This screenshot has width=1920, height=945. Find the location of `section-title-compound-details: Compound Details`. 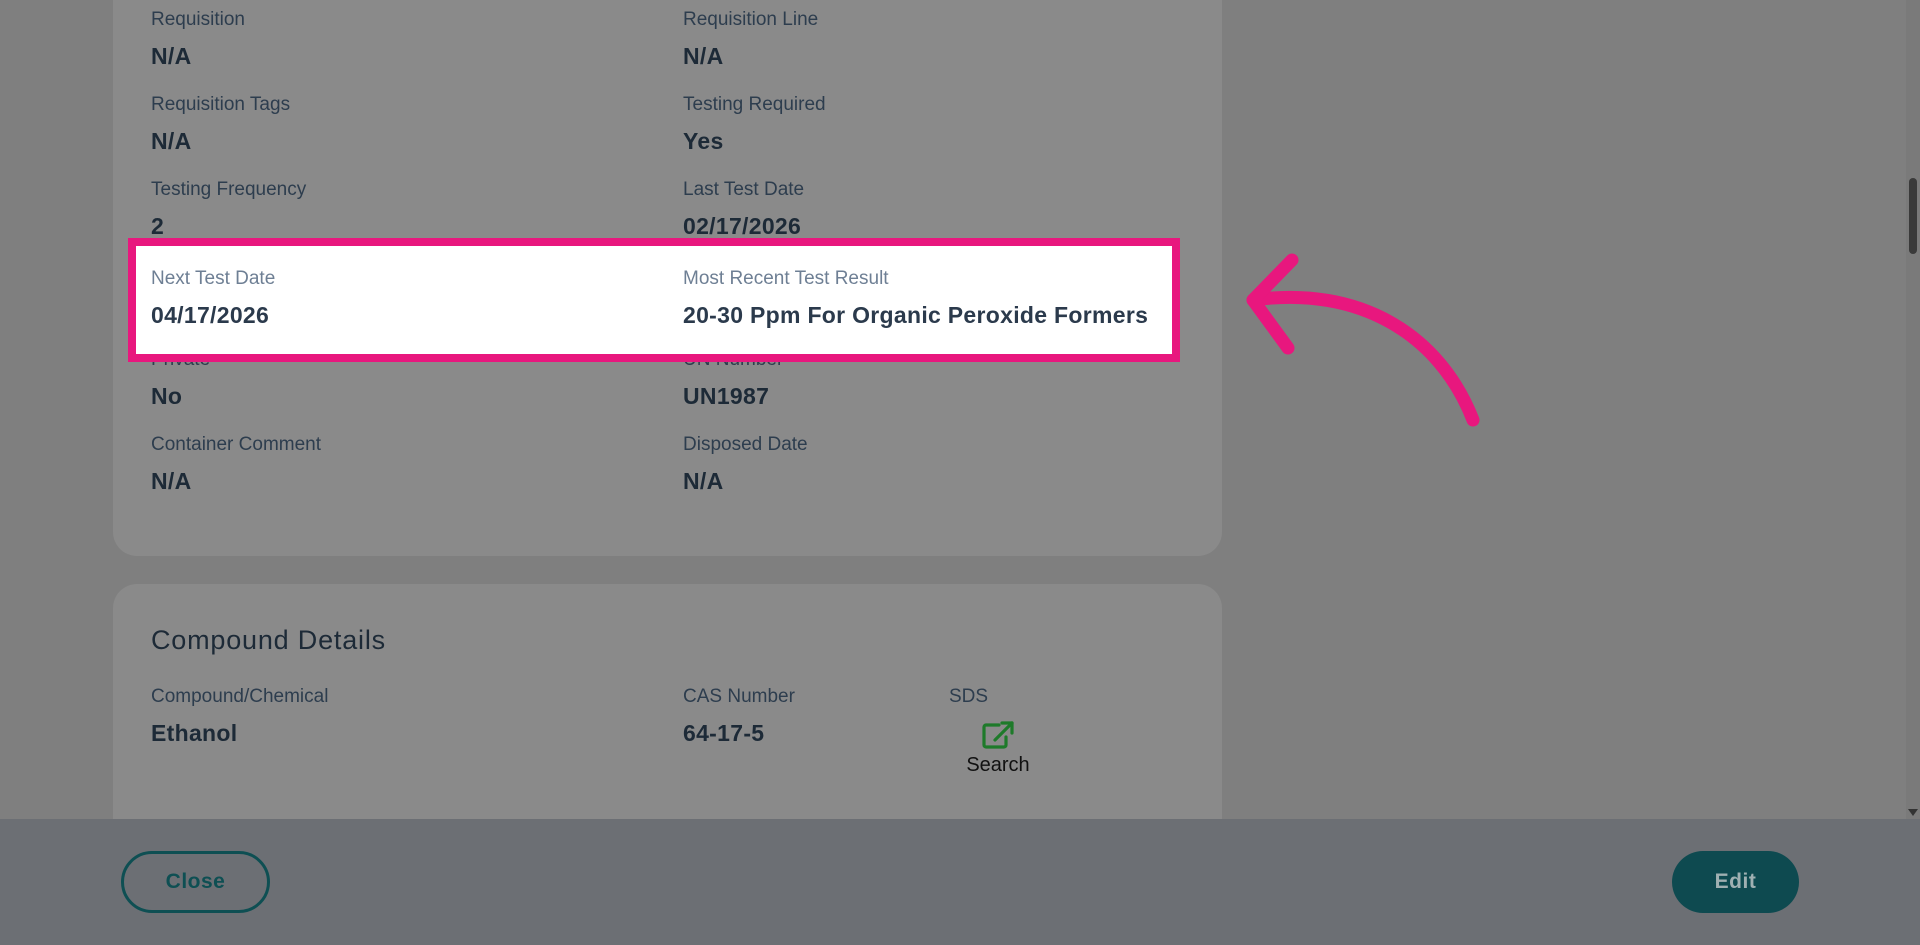

section-title-compound-details: Compound Details is located at coordinates (268, 640).